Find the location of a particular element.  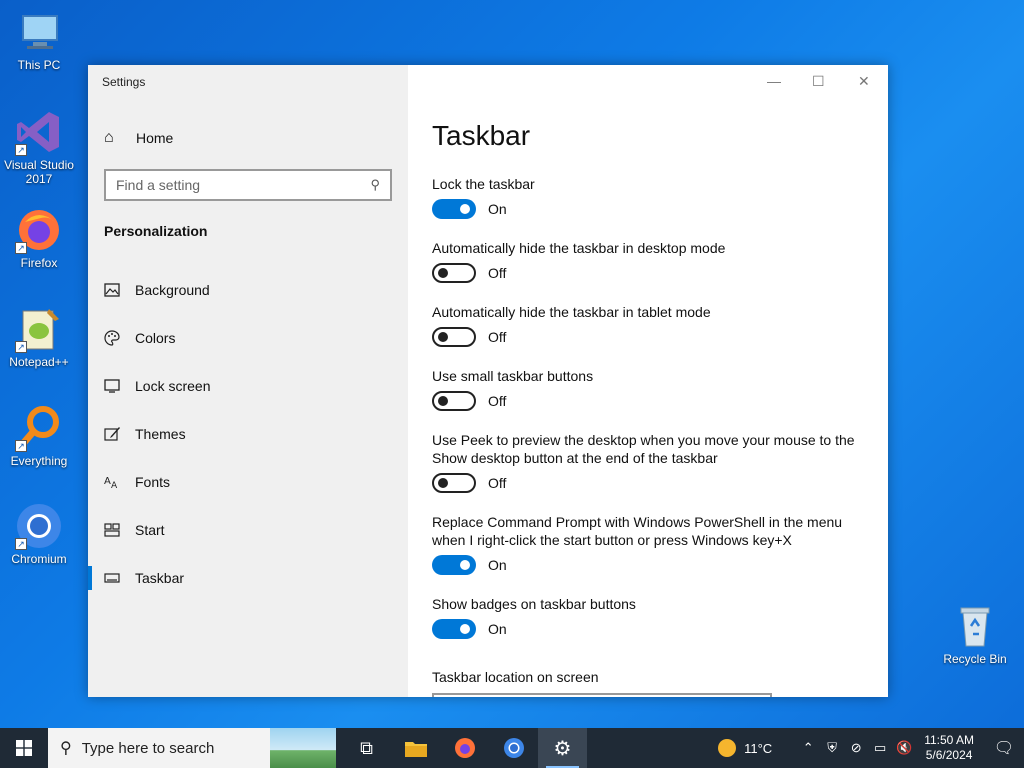

start-button is located at coordinates (24, 748).